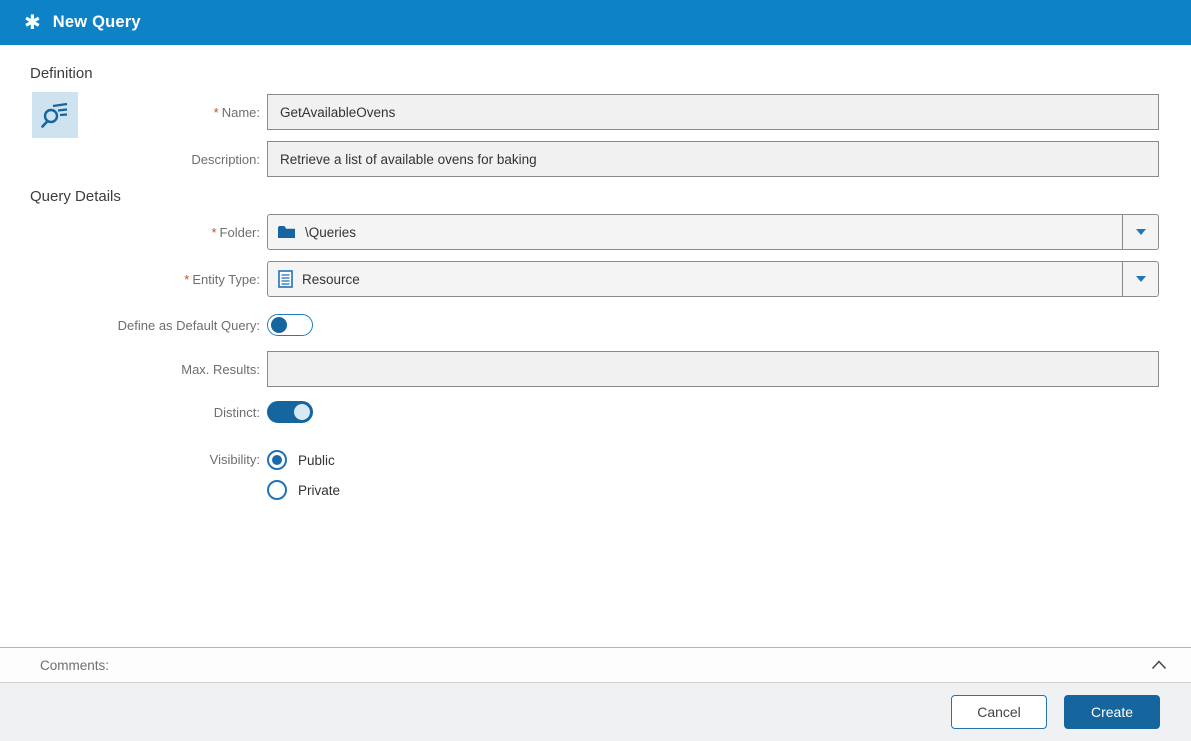  What do you see at coordinates (188, 325) in the screenshot?
I see `default-query-label: Define as Default Query:` at bounding box center [188, 325].